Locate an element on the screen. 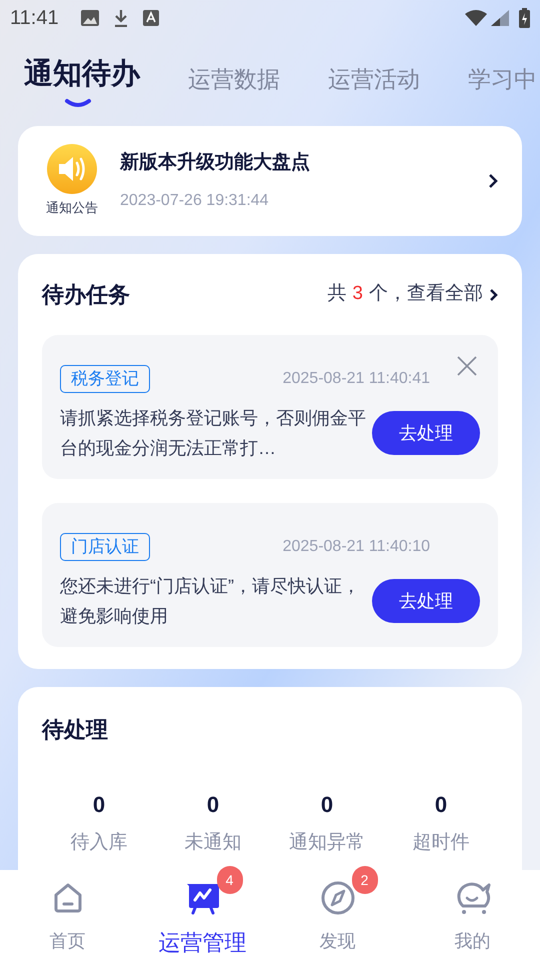 This screenshot has height=960, width=540. stat-label: 待入库 is located at coordinates (99, 843).